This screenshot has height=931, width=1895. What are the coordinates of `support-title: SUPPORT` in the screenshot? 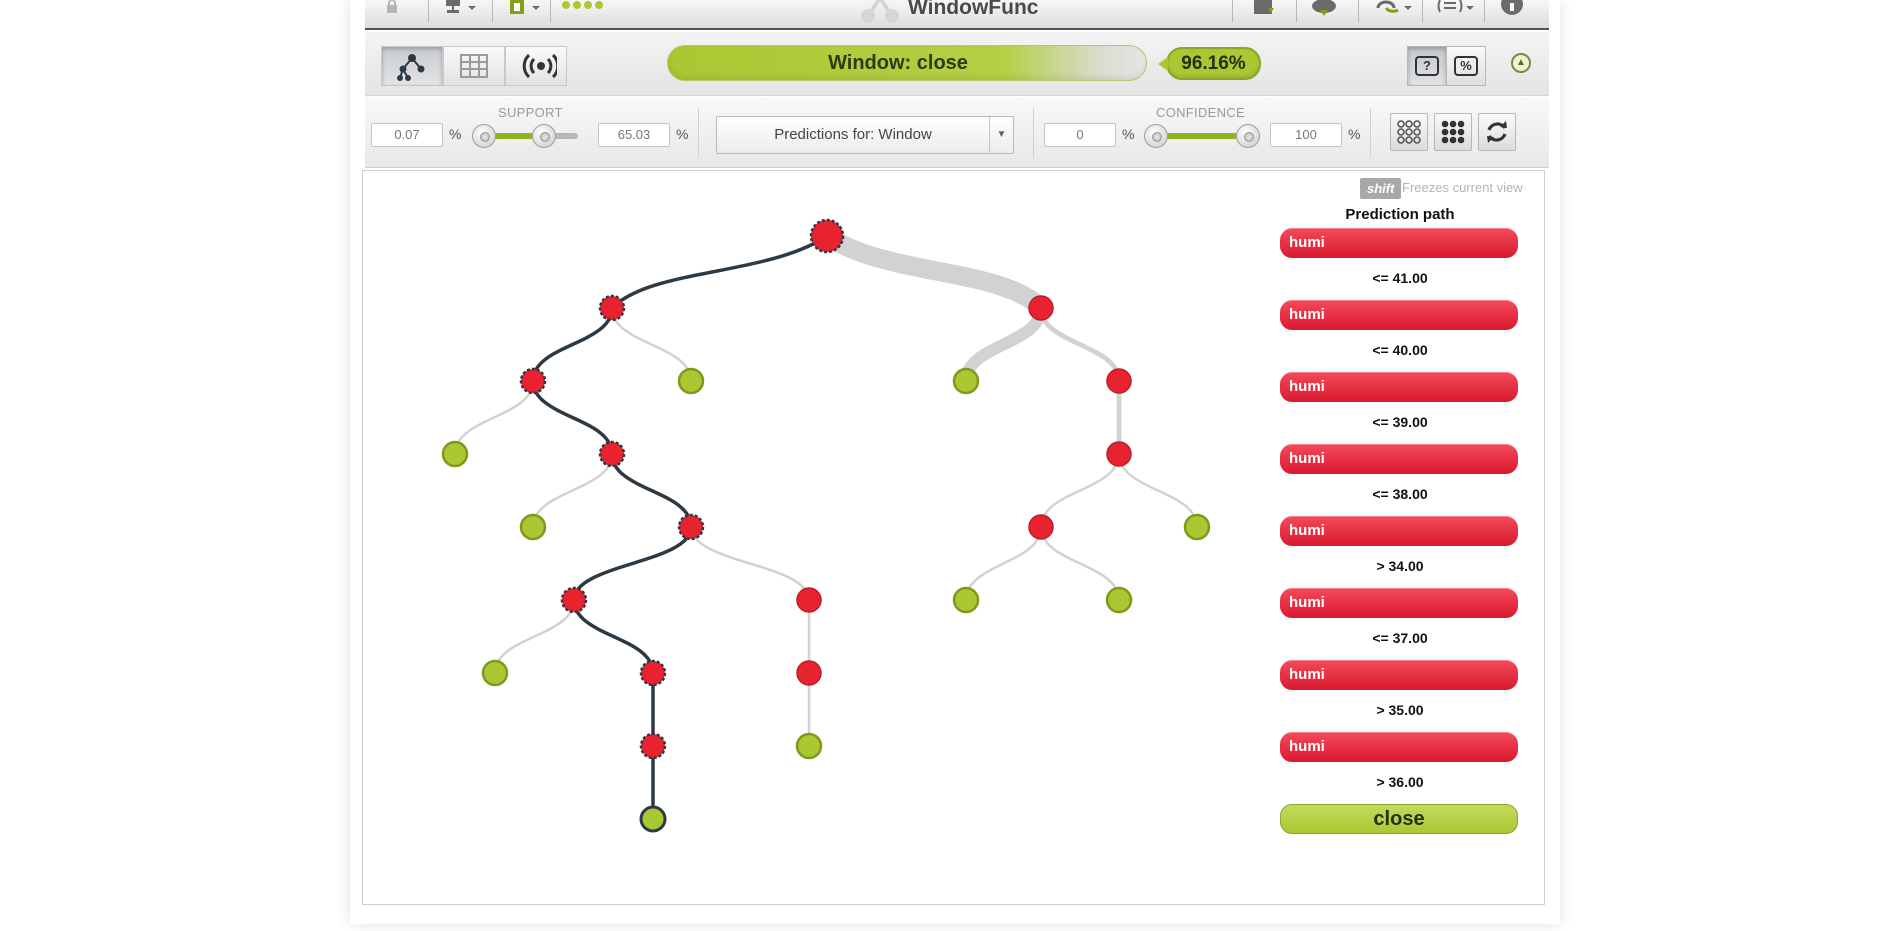 It's located at (530, 112).